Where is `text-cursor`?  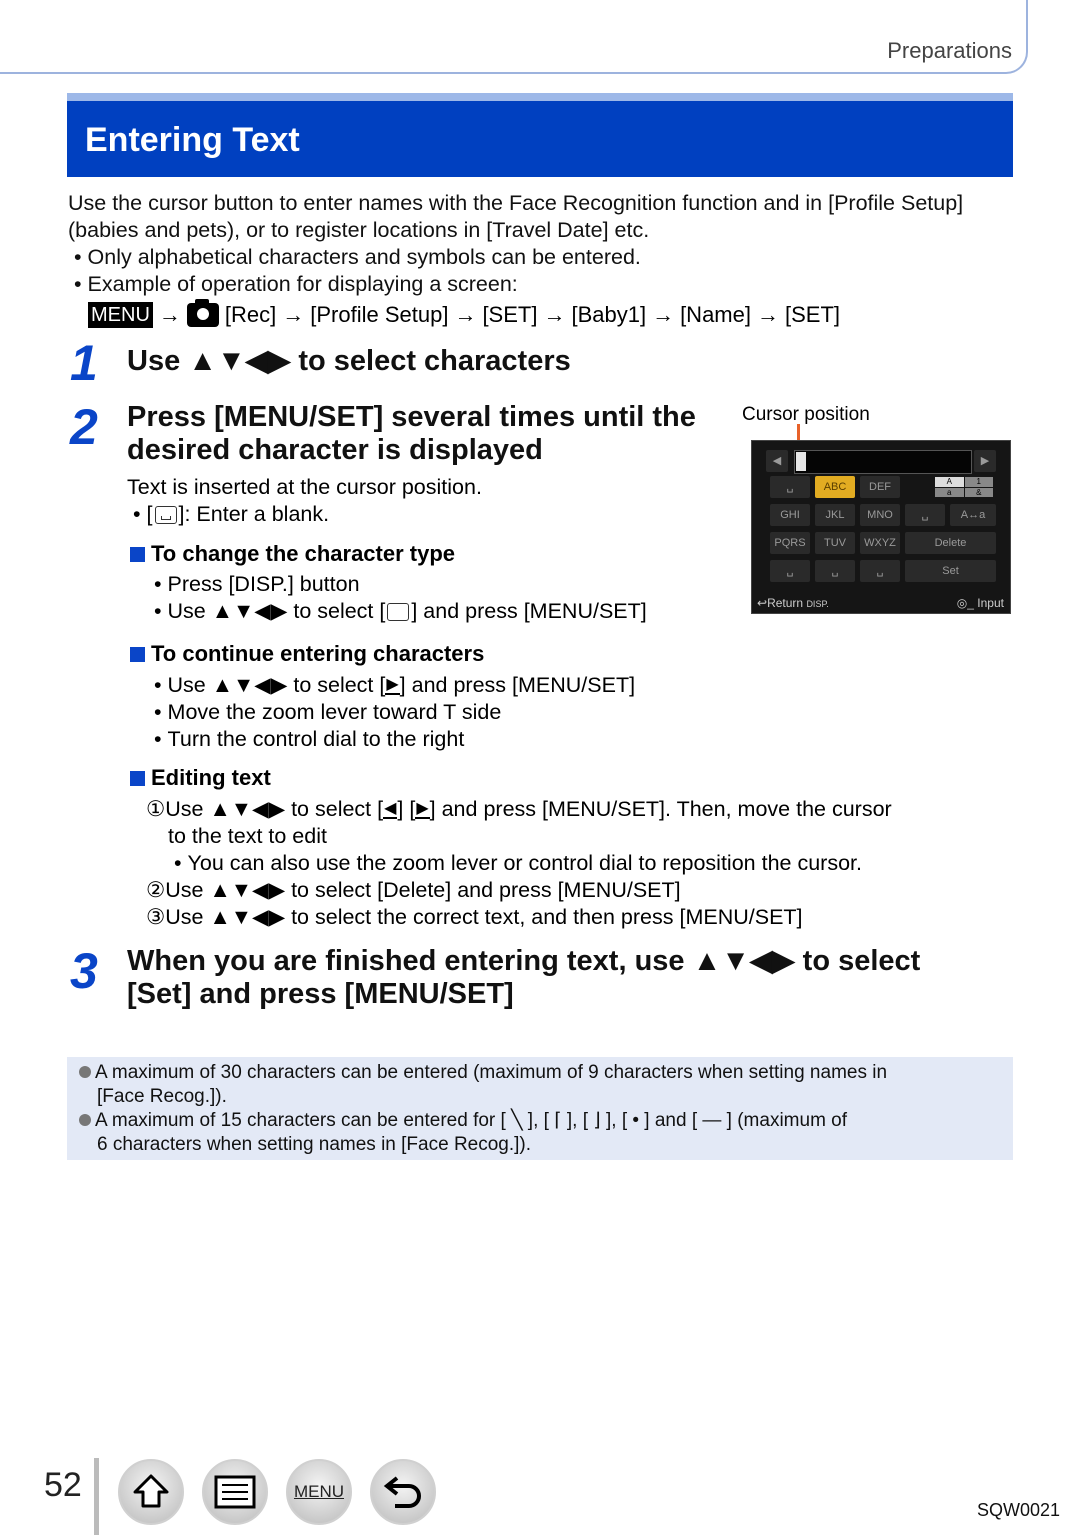 text-cursor is located at coordinates (801, 461).